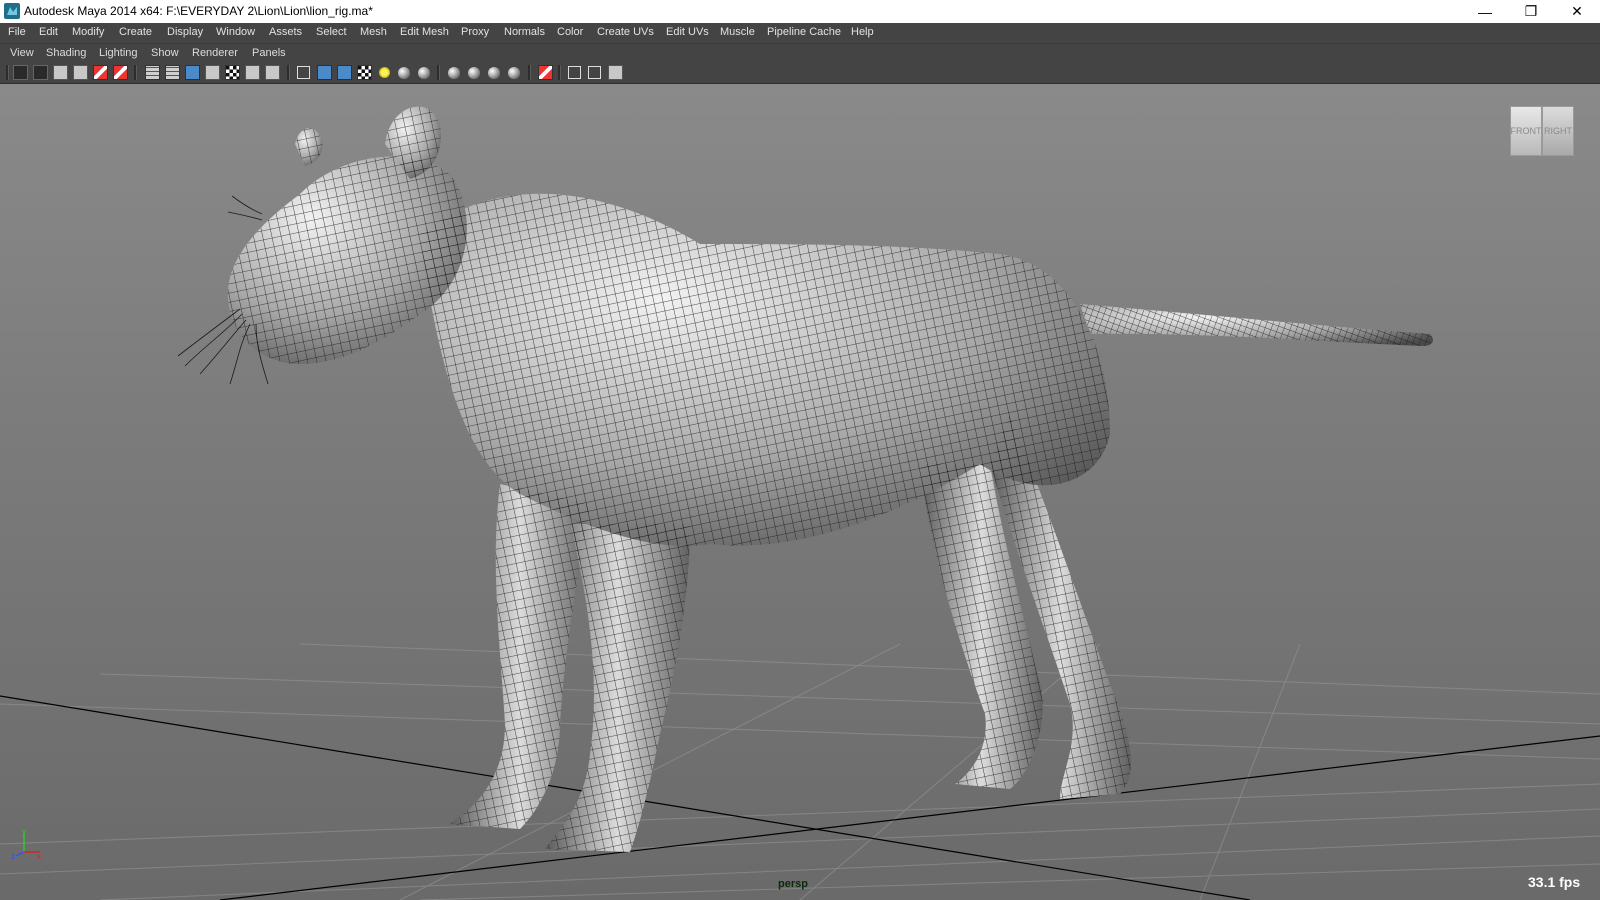 The width and height of the screenshot is (1600, 900). I want to click on menu-select: Select, so click(331, 32).